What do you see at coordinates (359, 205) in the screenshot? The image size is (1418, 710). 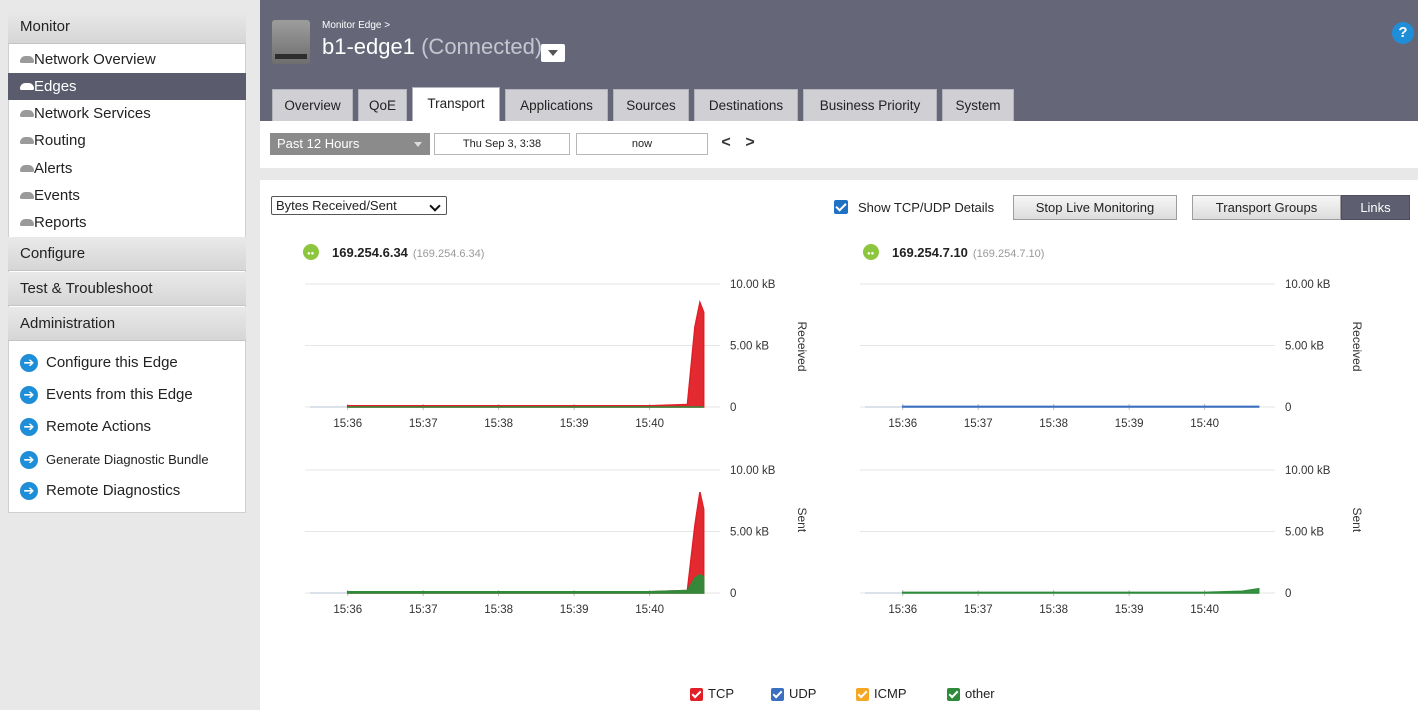 I see `metric-select: Bytes Received/Sent` at bounding box center [359, 205].